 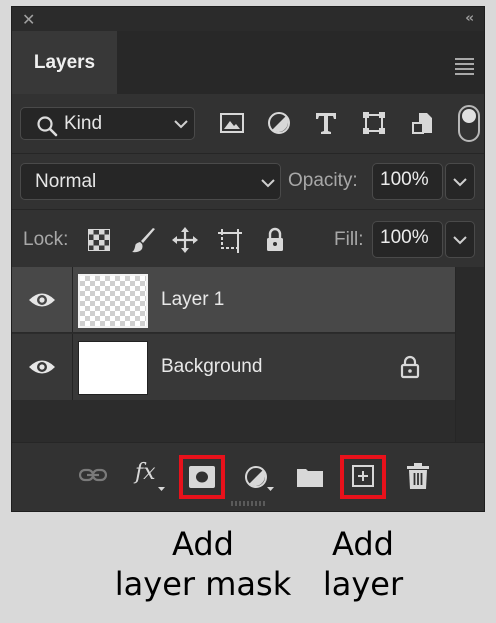 I want to click on kind-filter-dropdown: Kind, so click(x=107, y=123).